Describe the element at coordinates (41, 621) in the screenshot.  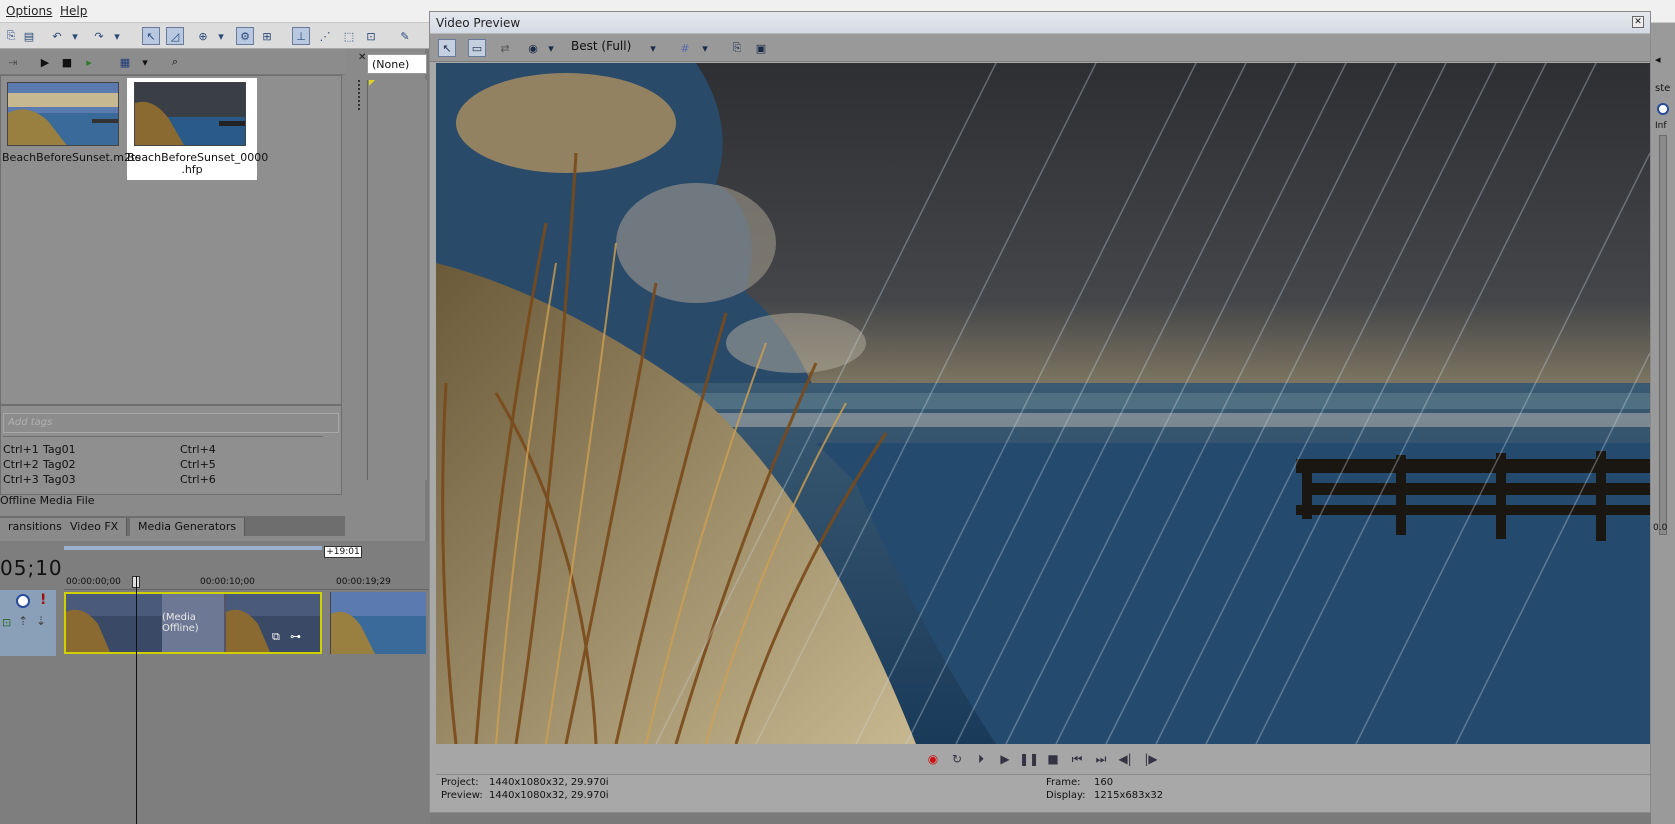
I see `compositing-child-icon: ⇣` at that location.